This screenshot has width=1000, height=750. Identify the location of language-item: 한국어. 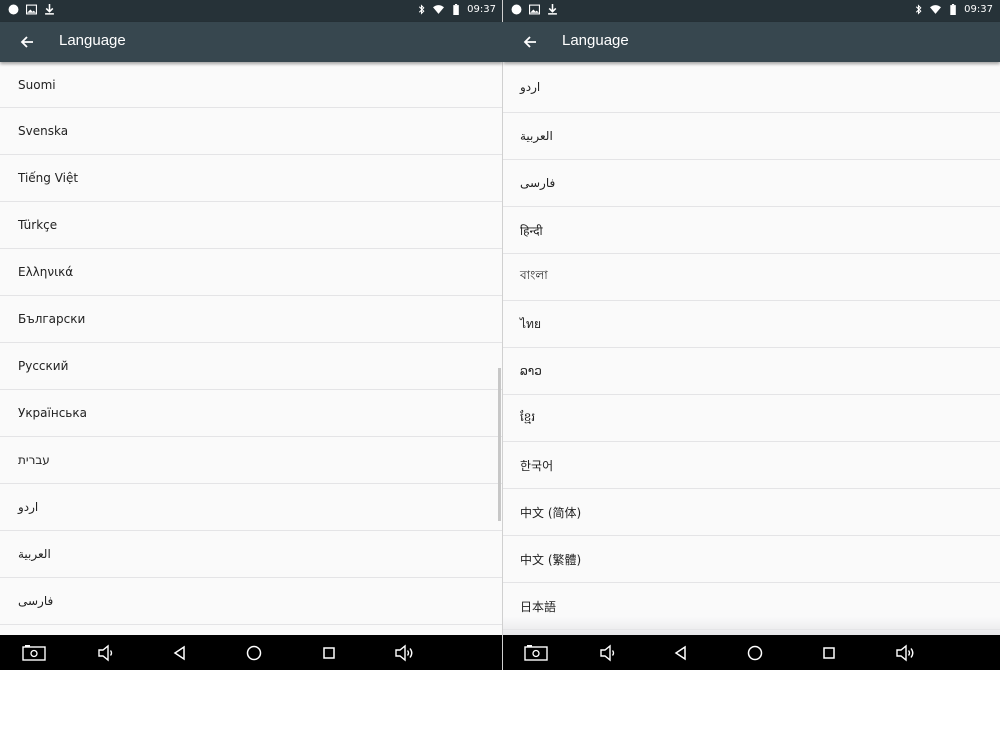
(751, 465).